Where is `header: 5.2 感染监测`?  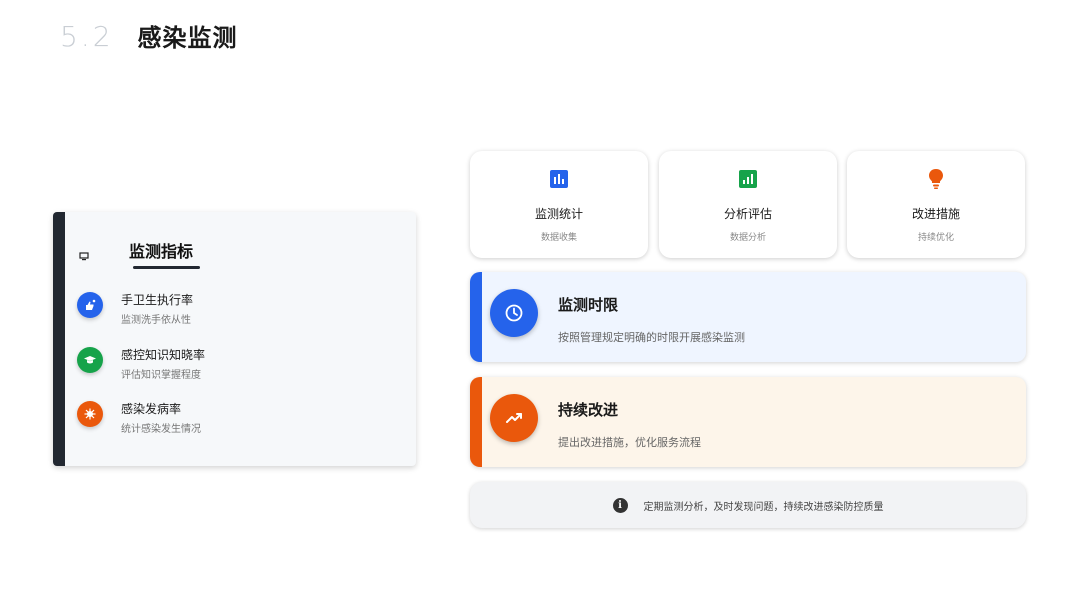
header: 5.2 感染监测 is located at coordinates (149, 35).